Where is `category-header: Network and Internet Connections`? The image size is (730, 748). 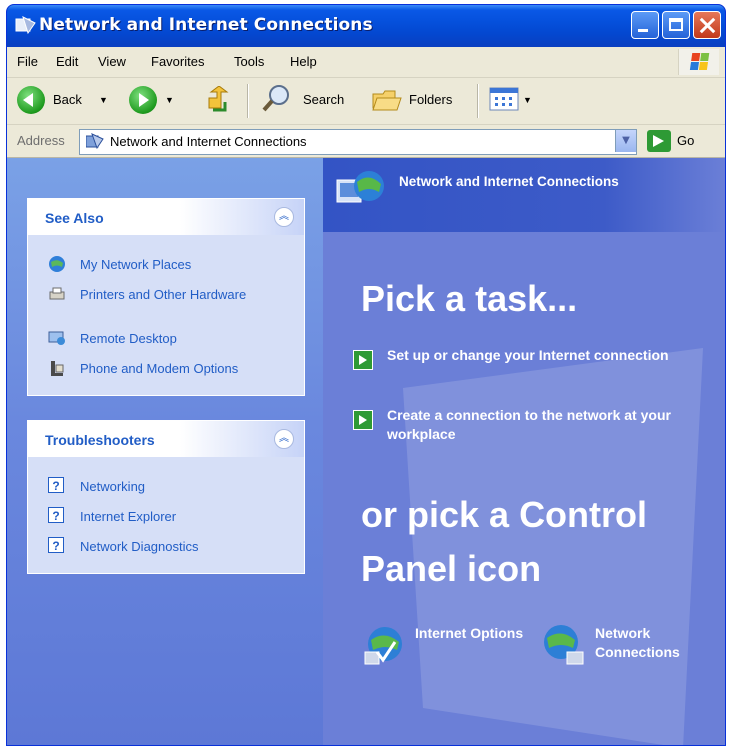
category-header: Network and Internet Connections is located at coordinates (524, 195).